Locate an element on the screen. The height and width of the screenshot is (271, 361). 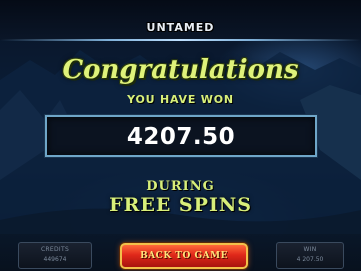
back-to-game-button: BACK TO GAME is located at coordinates (184, 256).